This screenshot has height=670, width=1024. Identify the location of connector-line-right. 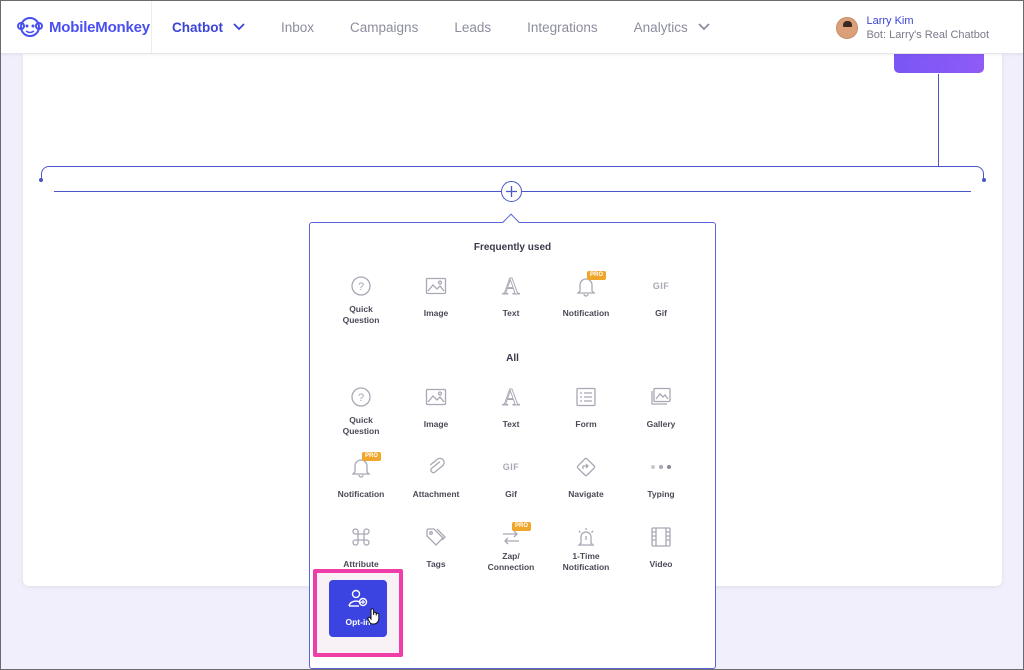
(746, 191).